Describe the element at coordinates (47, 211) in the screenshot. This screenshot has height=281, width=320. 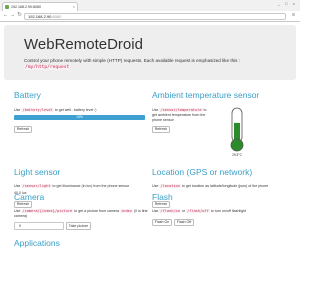
I see `camera-code: /camera/{index}/picture` at that location.